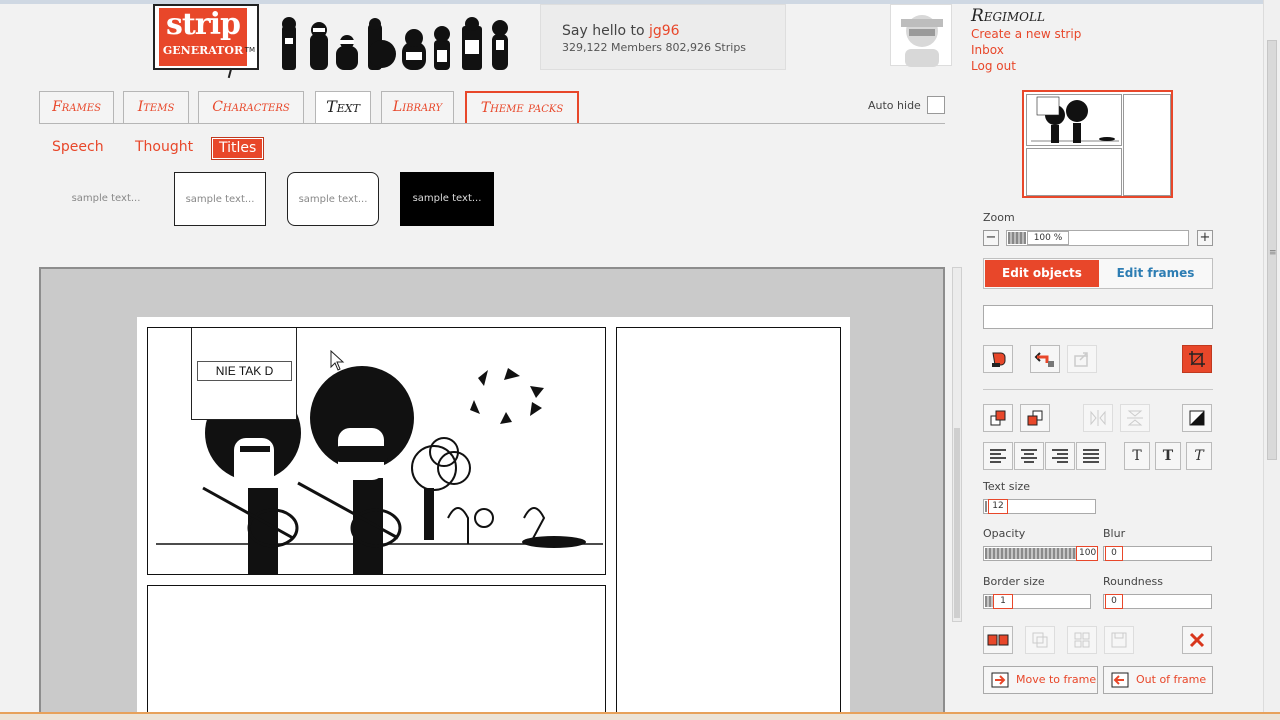 This screenshot has height=720, width=1280. Describe the element at coordinates (78, 148) in the screenshot. I see `subtab-speech: Speech` at that location.